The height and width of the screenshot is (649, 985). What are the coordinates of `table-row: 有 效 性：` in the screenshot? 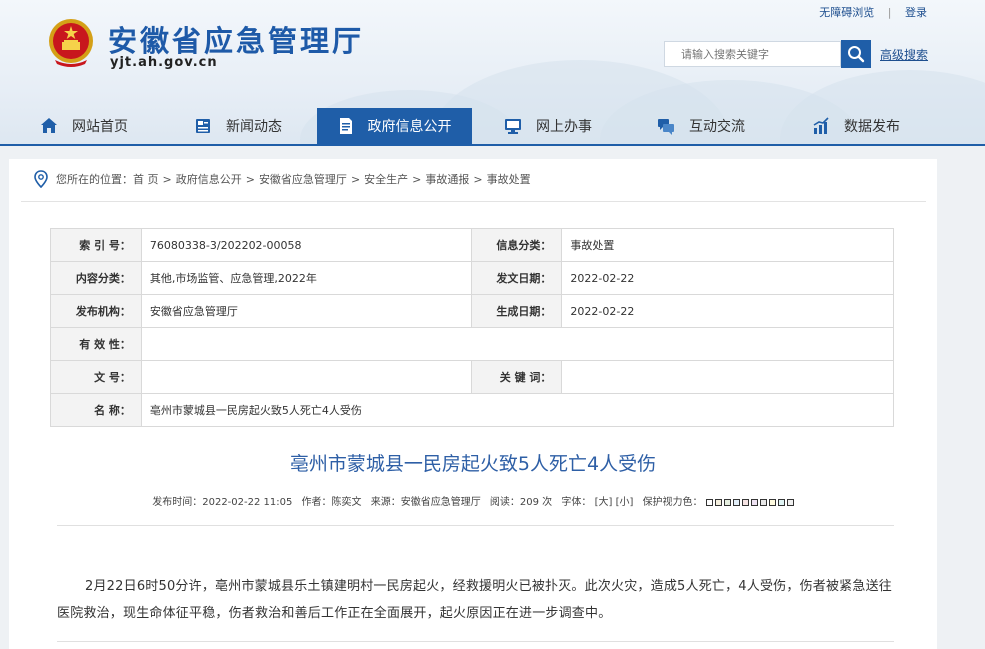 It's located at (472, 344).